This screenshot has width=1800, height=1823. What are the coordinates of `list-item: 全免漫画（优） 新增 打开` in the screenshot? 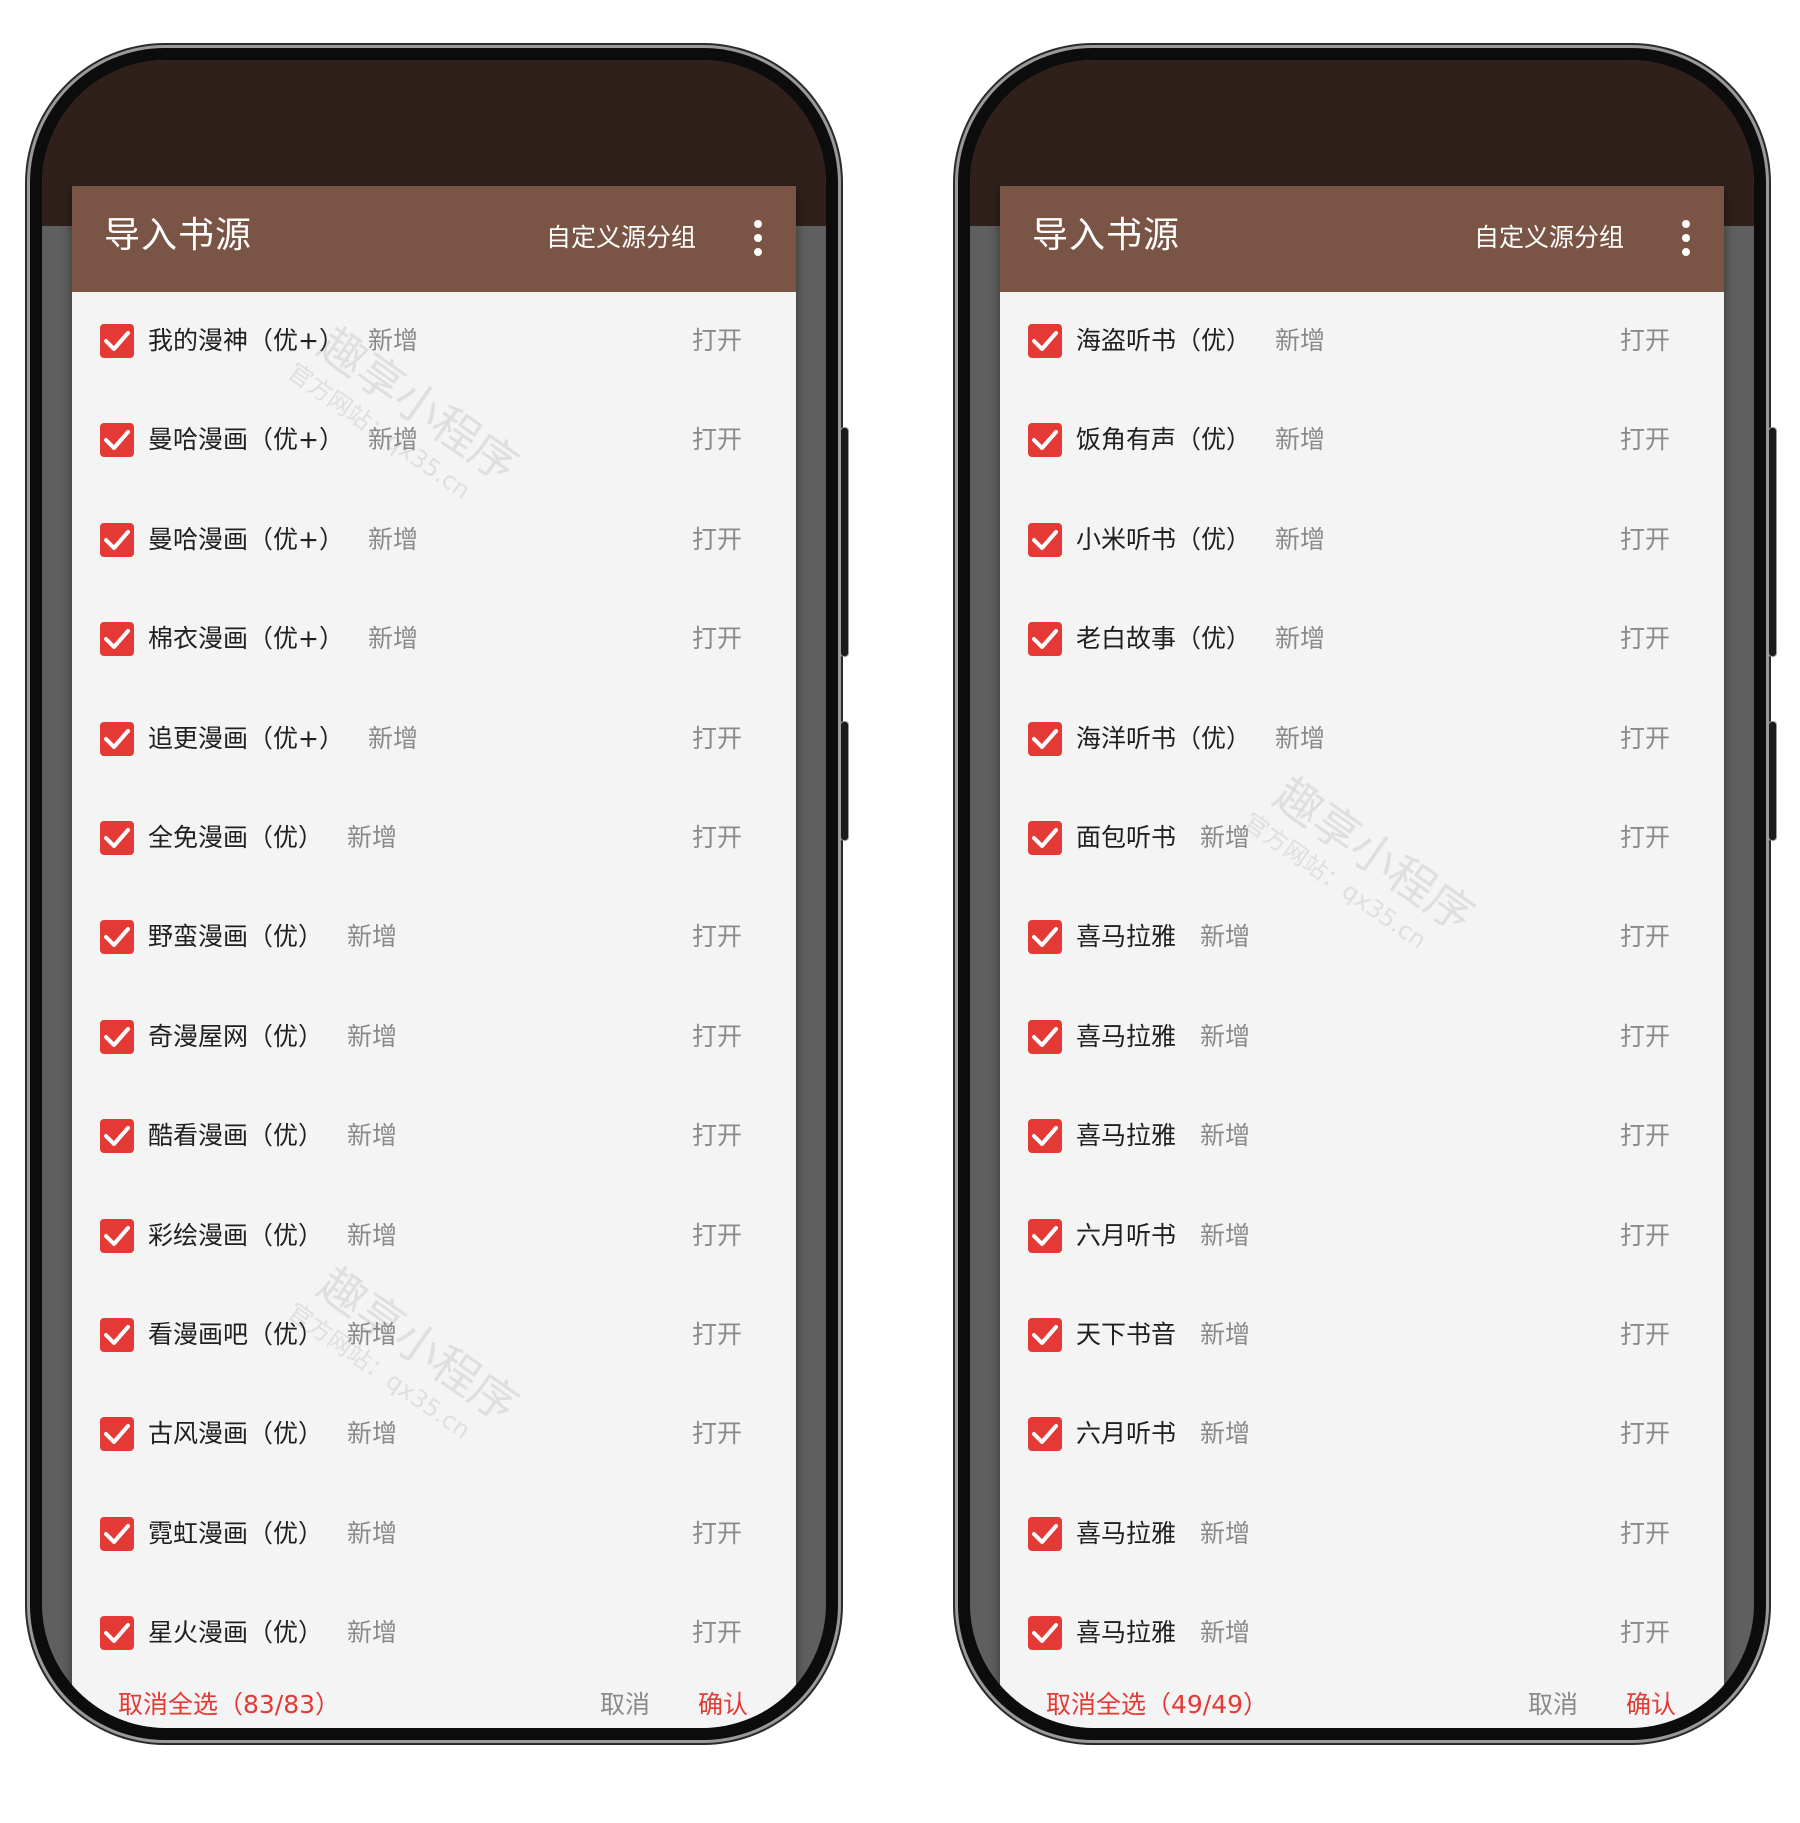 It's located at (434, 838).